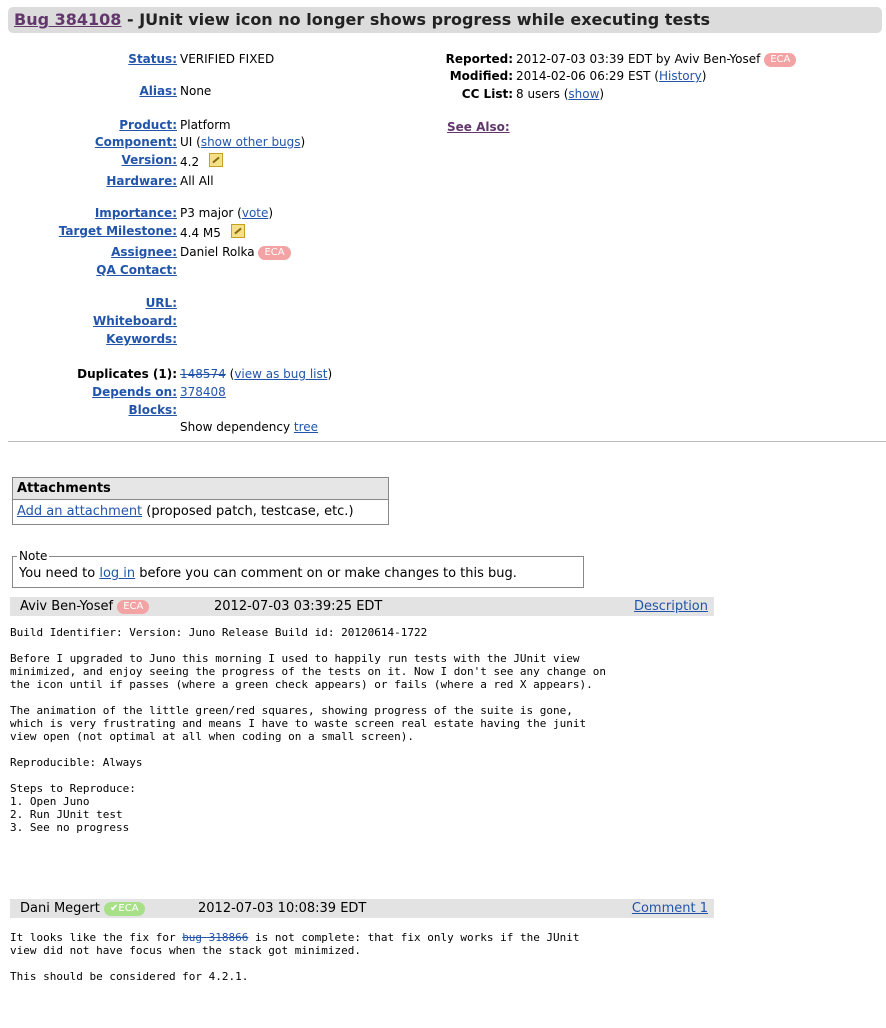  What do you see at coordinates (481, 76) in the screenshot?
I see `modified-label: Modified:` at bounding box center [481, 76].